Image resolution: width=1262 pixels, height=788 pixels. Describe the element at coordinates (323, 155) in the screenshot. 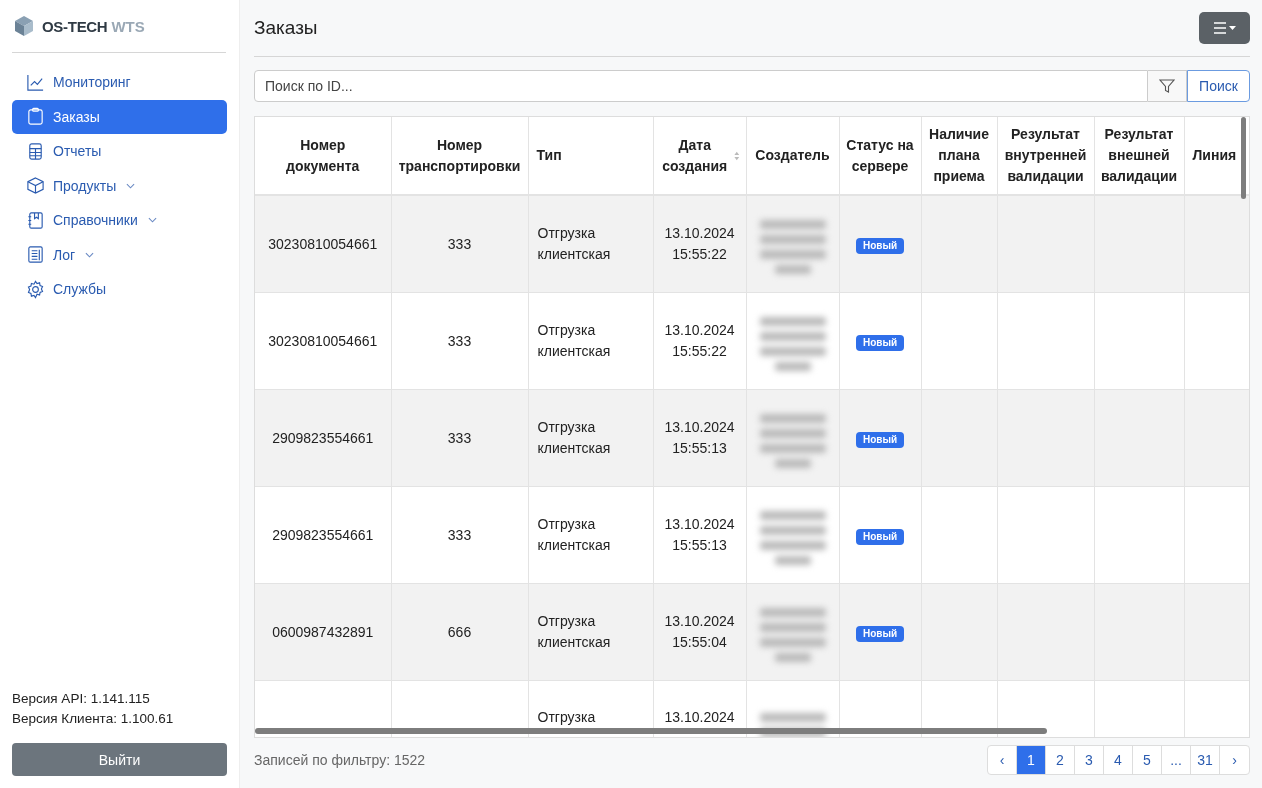

I see `column-header: Номер документа` at that location.